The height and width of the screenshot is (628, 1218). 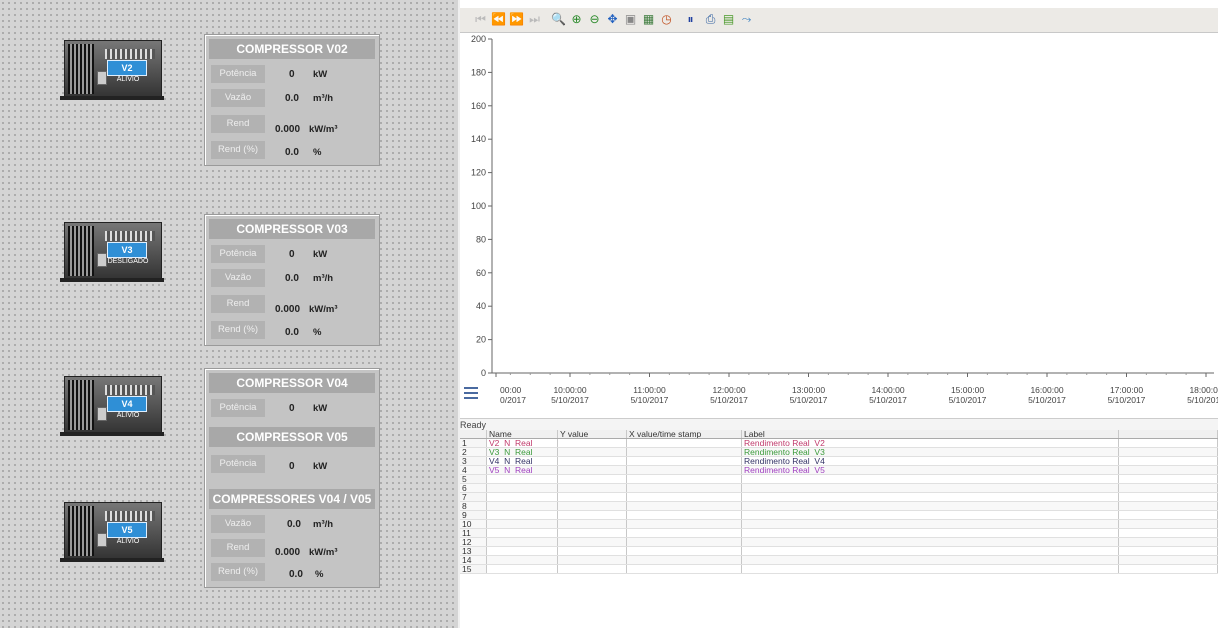 What do you see at coordinates (522, 443) in the screenshot?
I see `row-name: V2_N_Real` at bounding box center [522, 443].